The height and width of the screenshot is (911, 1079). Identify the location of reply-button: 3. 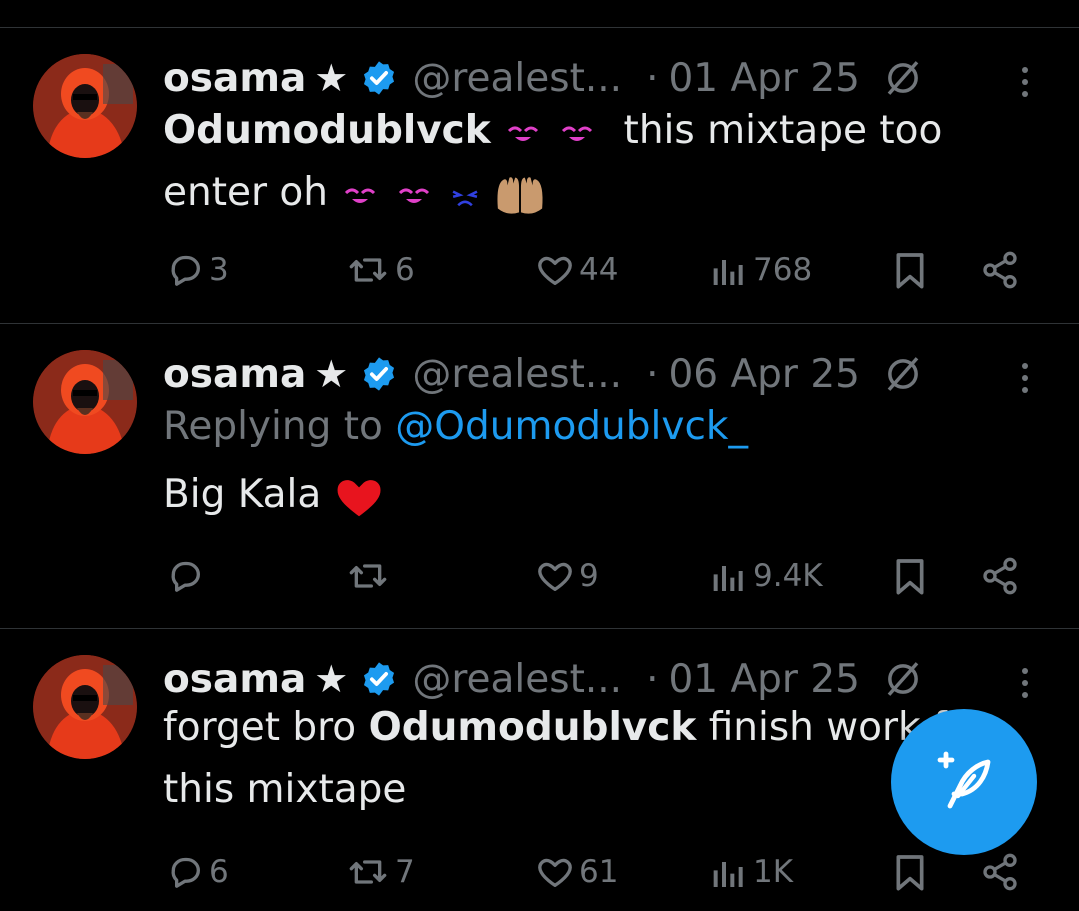
(197, 270).